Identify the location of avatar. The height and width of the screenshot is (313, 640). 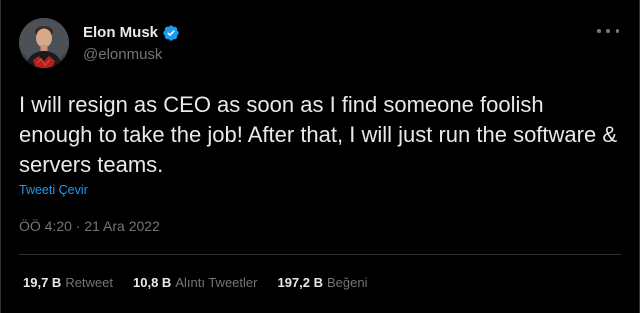
(44, 43).